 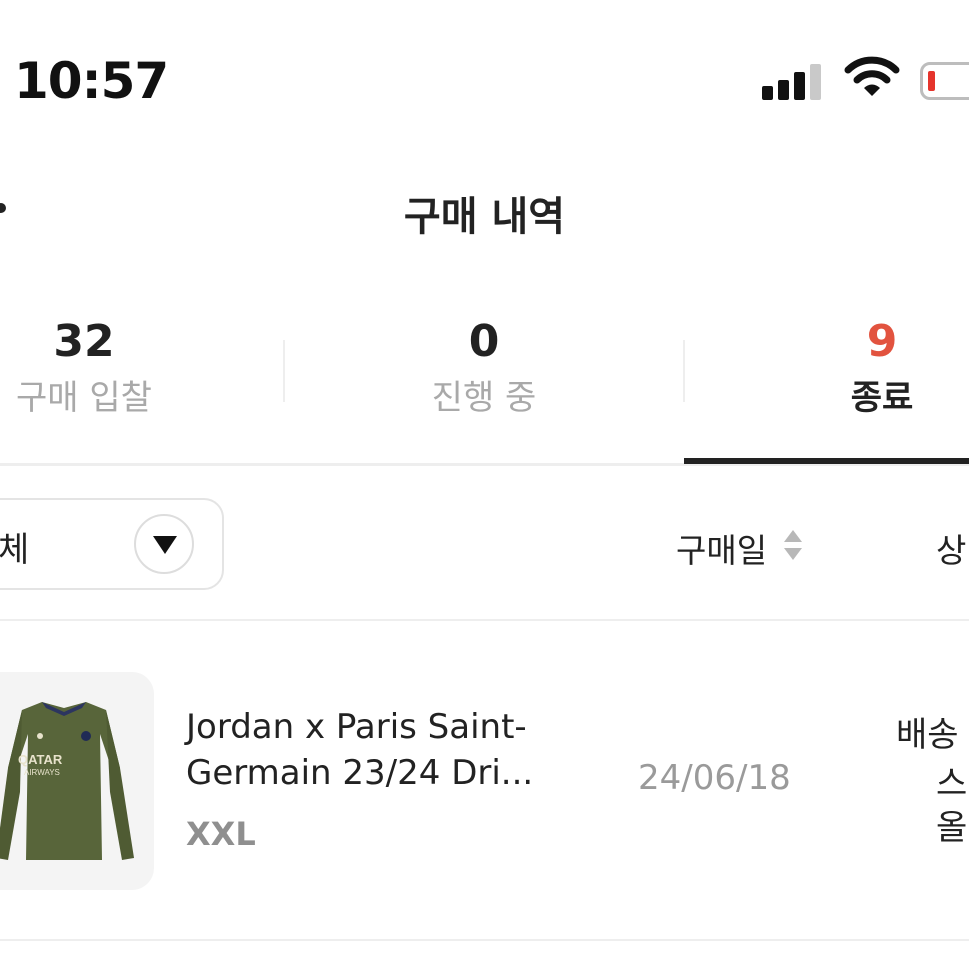 I want to click on caret-down-icon, so click(x=165, y=545).